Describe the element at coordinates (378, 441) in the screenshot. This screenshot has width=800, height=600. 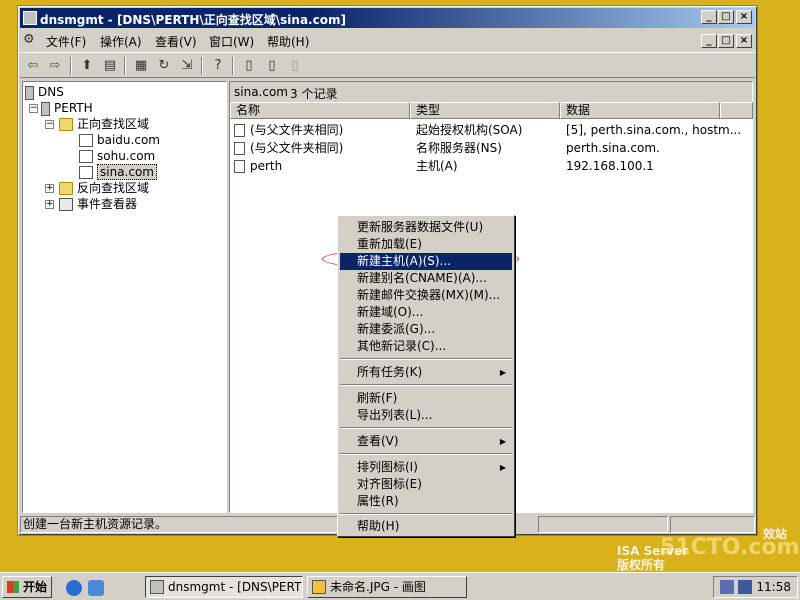
I see `menu-item-label: 查看(V)` at that location.